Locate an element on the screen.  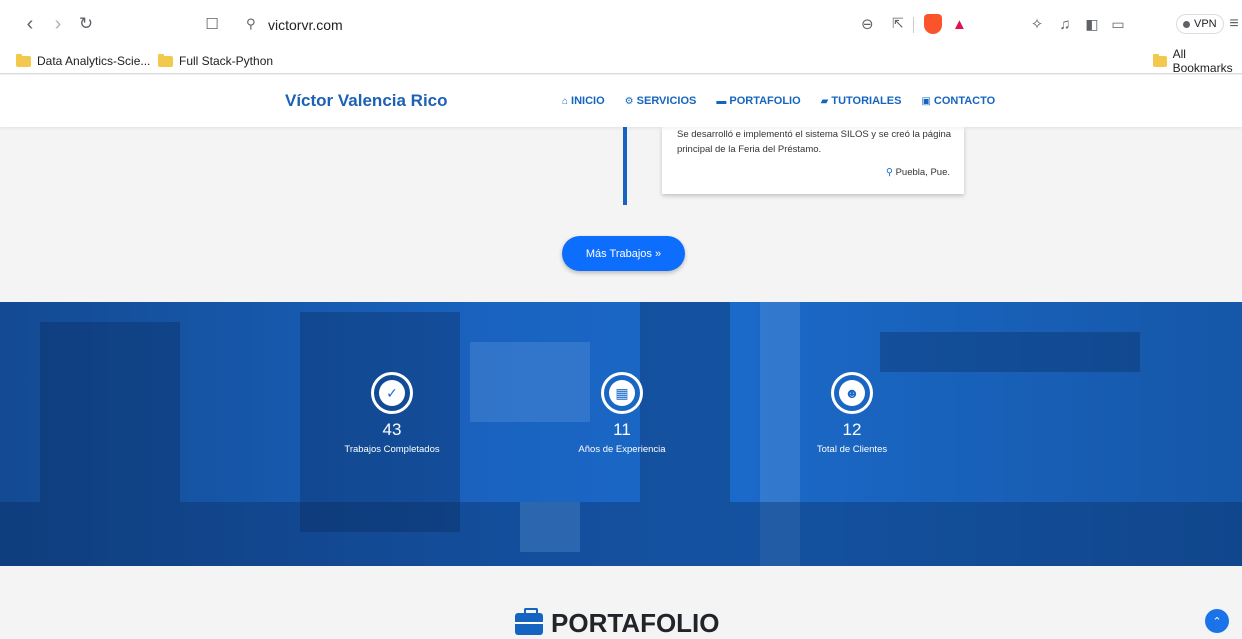
location-label: Puebla, Pue. is located at coordinates (922, 172).